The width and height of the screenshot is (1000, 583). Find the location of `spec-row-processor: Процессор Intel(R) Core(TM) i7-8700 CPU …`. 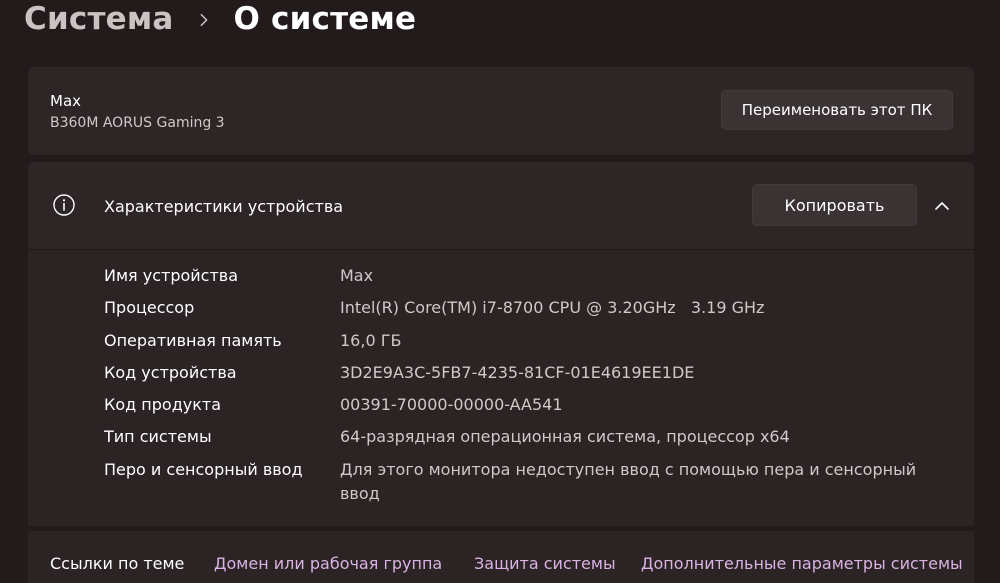

spec-row-processor: Процессор Intel(R) Core(TM) i7-8700 CPU … is located at coordinates (501, 310).